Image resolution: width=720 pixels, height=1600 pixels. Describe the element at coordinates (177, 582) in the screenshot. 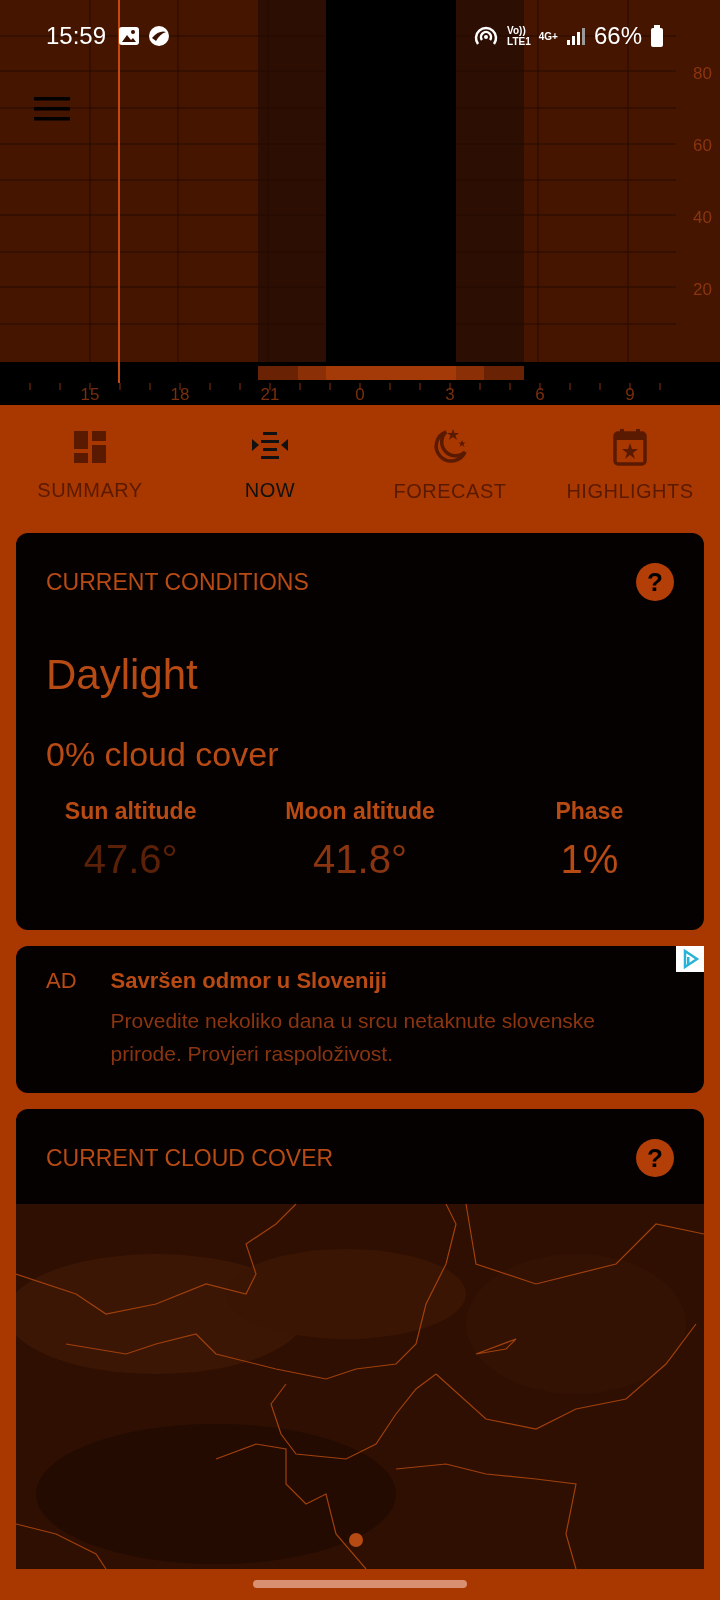

I see `card-title: CURRENT CONDITIONS` at that location.